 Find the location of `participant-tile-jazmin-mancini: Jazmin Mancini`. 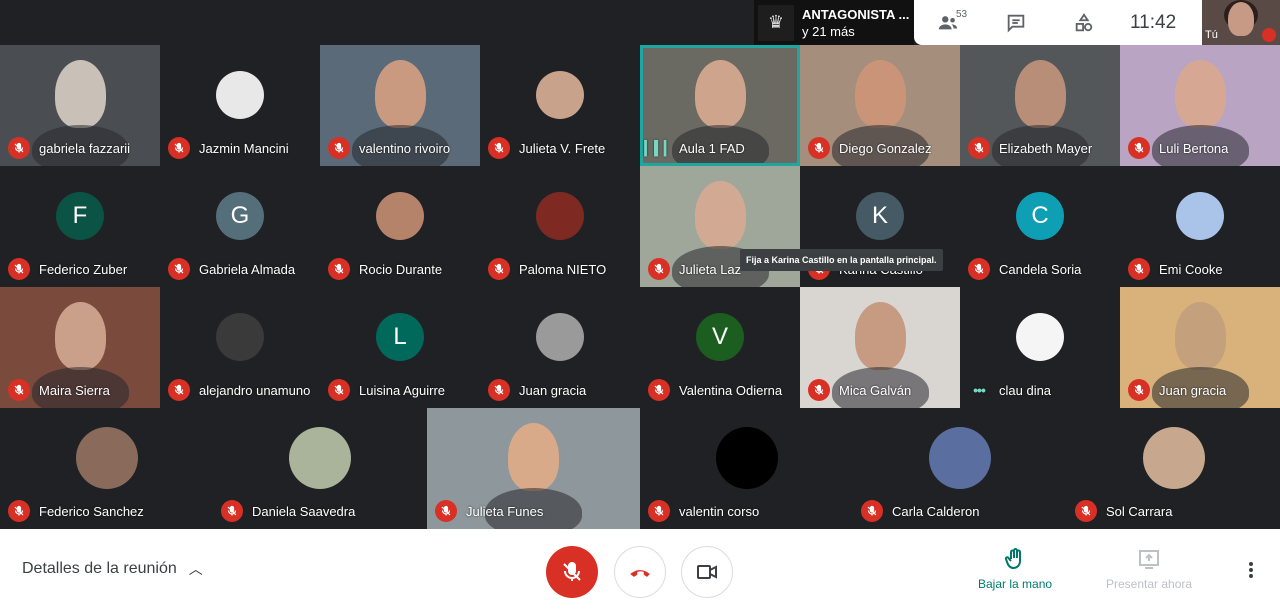

participant-tile-jazmin-mancini: Jazmin Mancini is located at coordinates (240, 105).